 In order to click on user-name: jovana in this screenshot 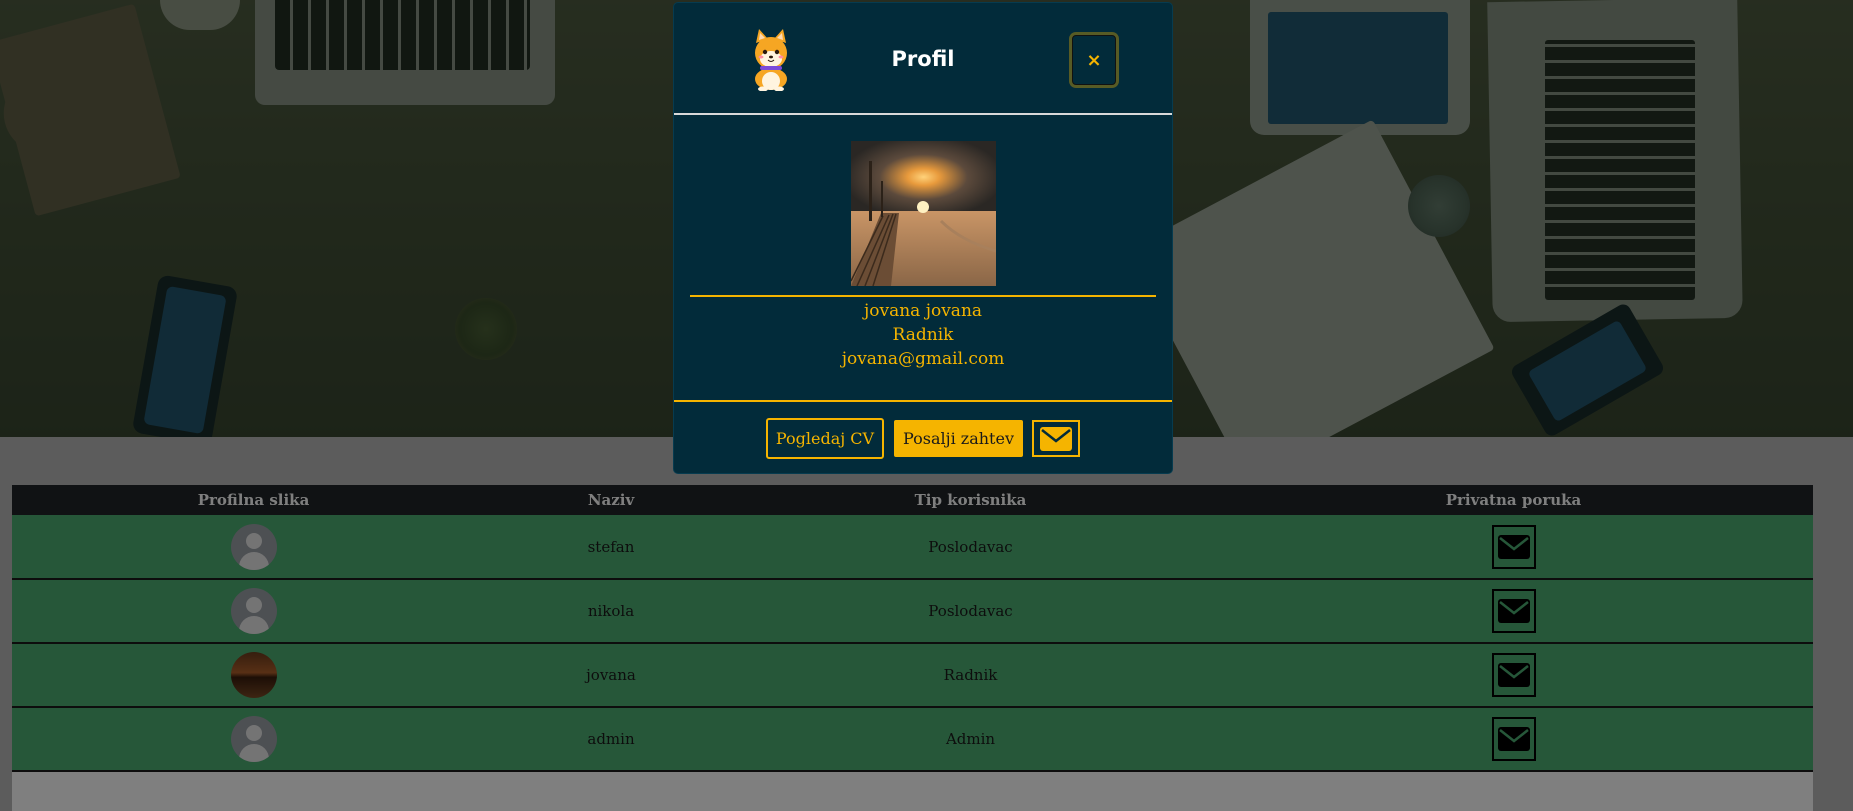, I will do `click(611, 675)`.